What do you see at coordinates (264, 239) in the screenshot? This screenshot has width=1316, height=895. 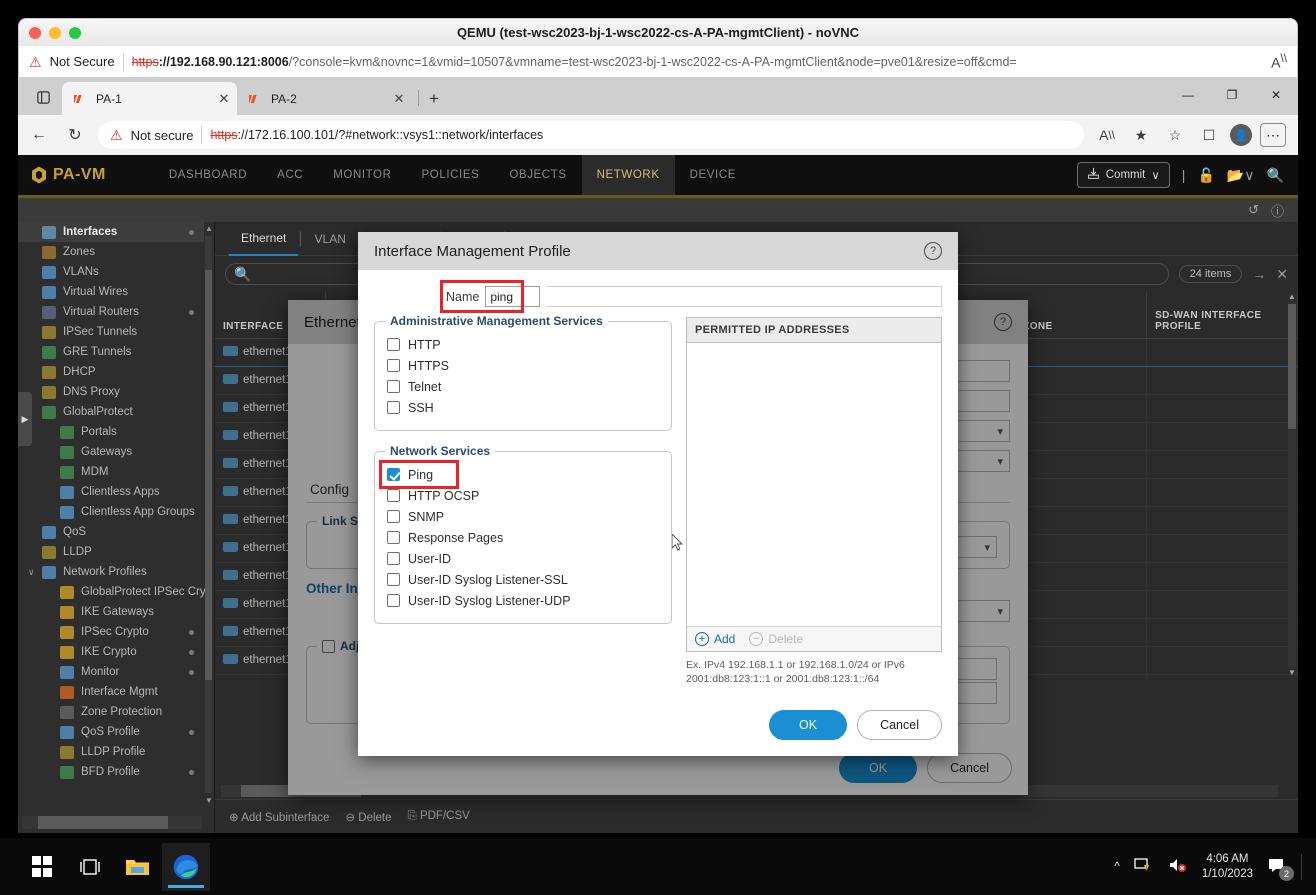 I see `tab-ethernet: Ethernet` at bounding box center [264, 239].